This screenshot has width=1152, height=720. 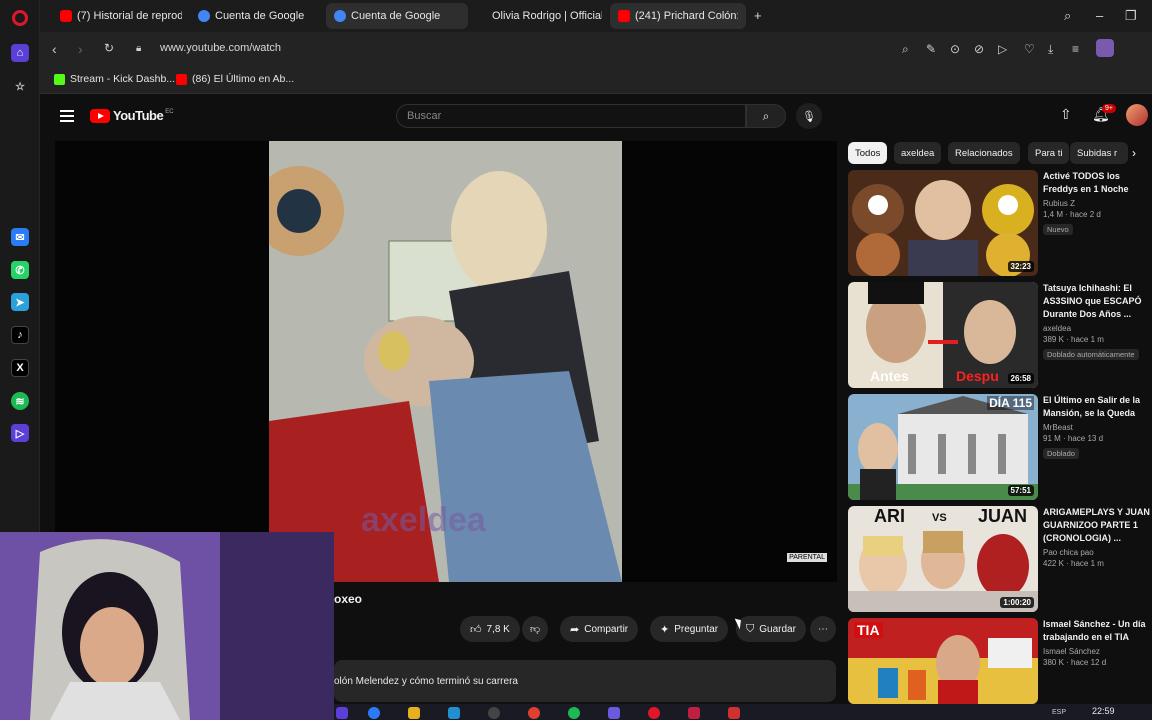 What do you see at coordinates (943, 447) in the screenshot?
I see `related-thumbnail: DÍA 115 57:51` at bounding box center [943, 447].